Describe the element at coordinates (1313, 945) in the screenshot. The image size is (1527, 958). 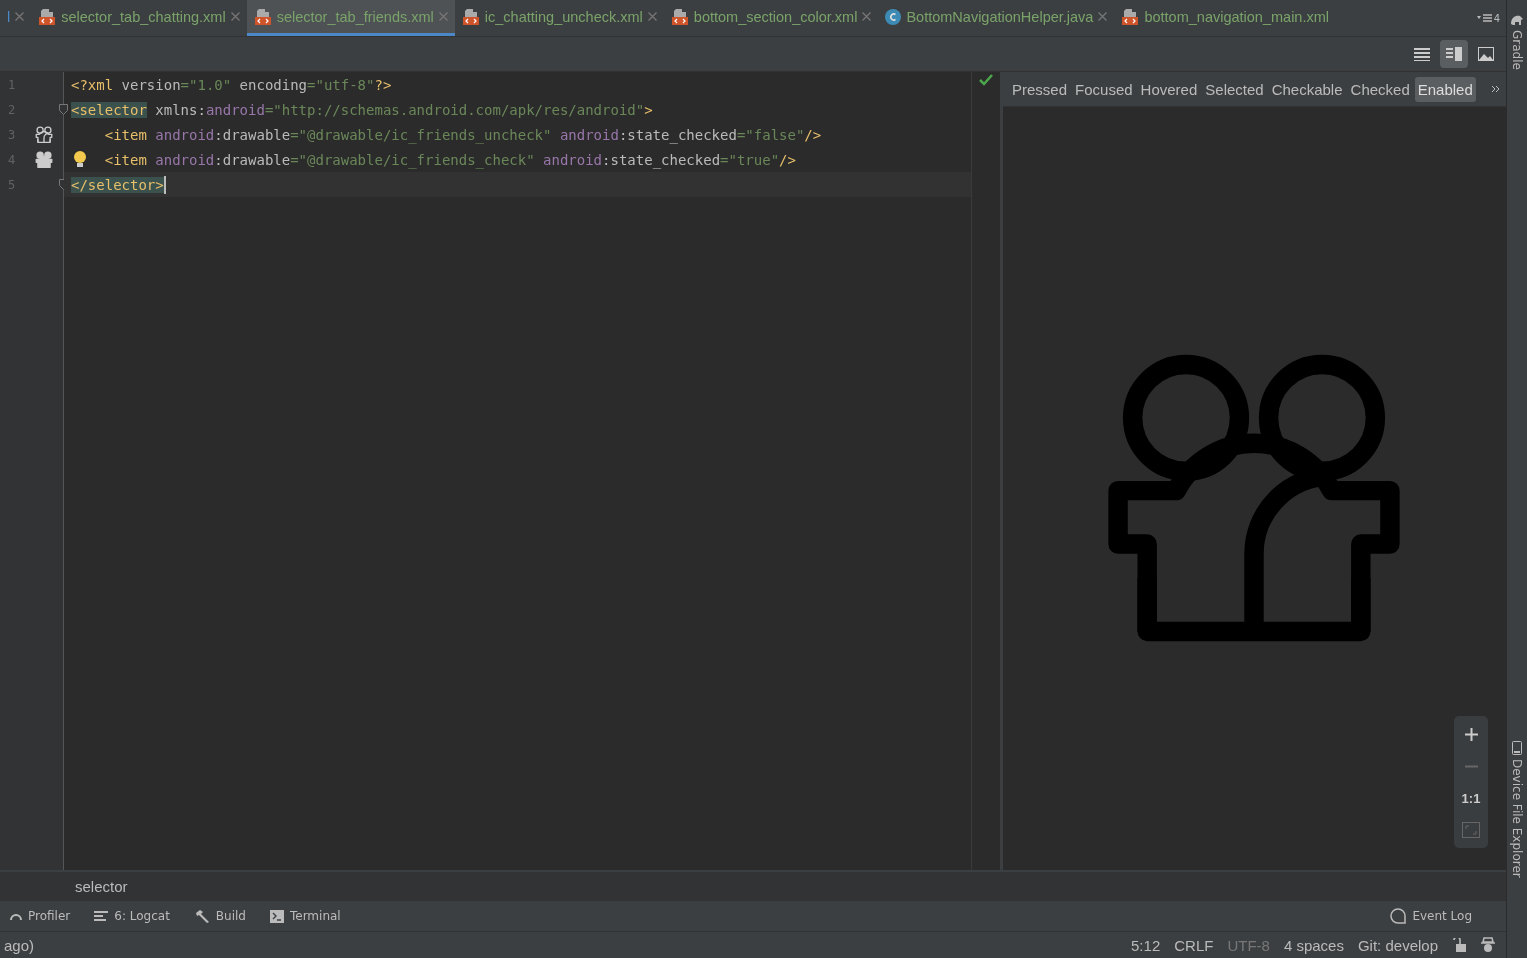
I see `status-item: 4 spaces` at that location.